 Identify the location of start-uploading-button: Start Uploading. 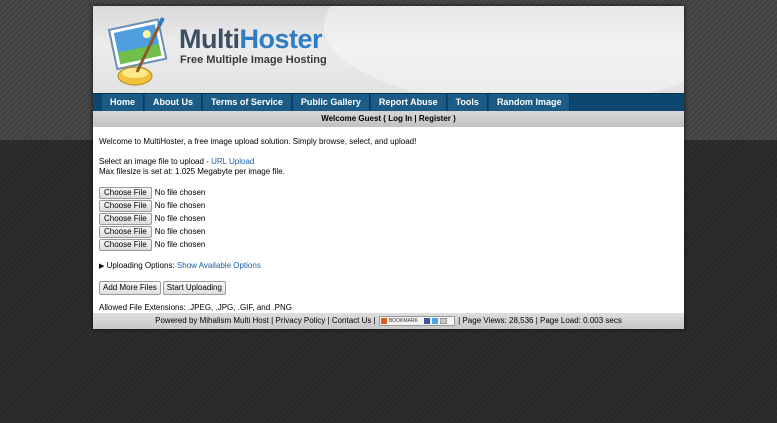
(194, 288).